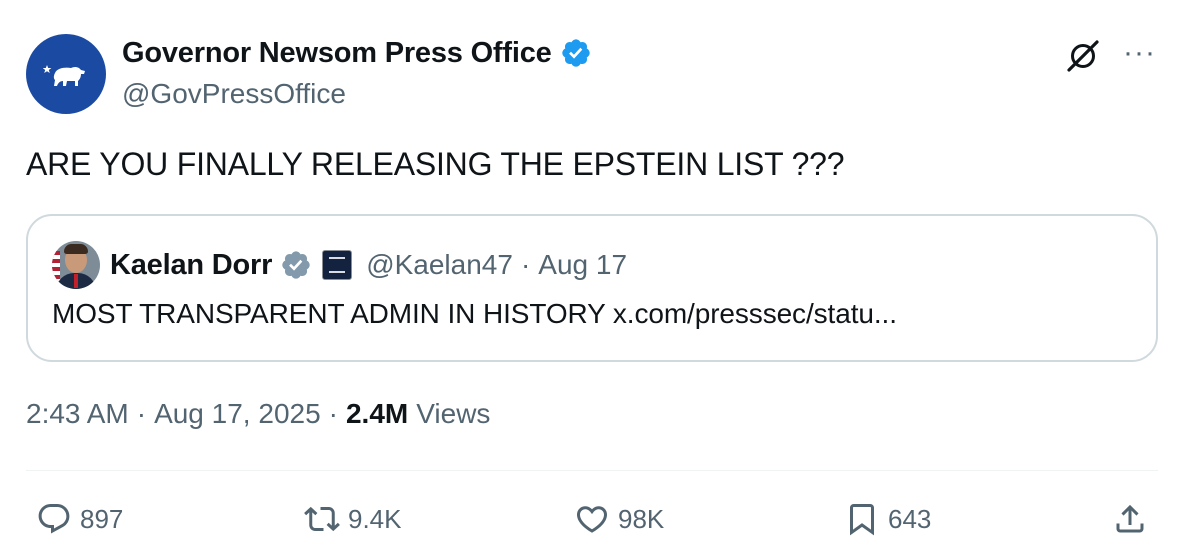 The height and width of the screenshot is (556, 1182). I want to click on quoted-author-display-name: Kaelan Dorr, so click(191, 265).